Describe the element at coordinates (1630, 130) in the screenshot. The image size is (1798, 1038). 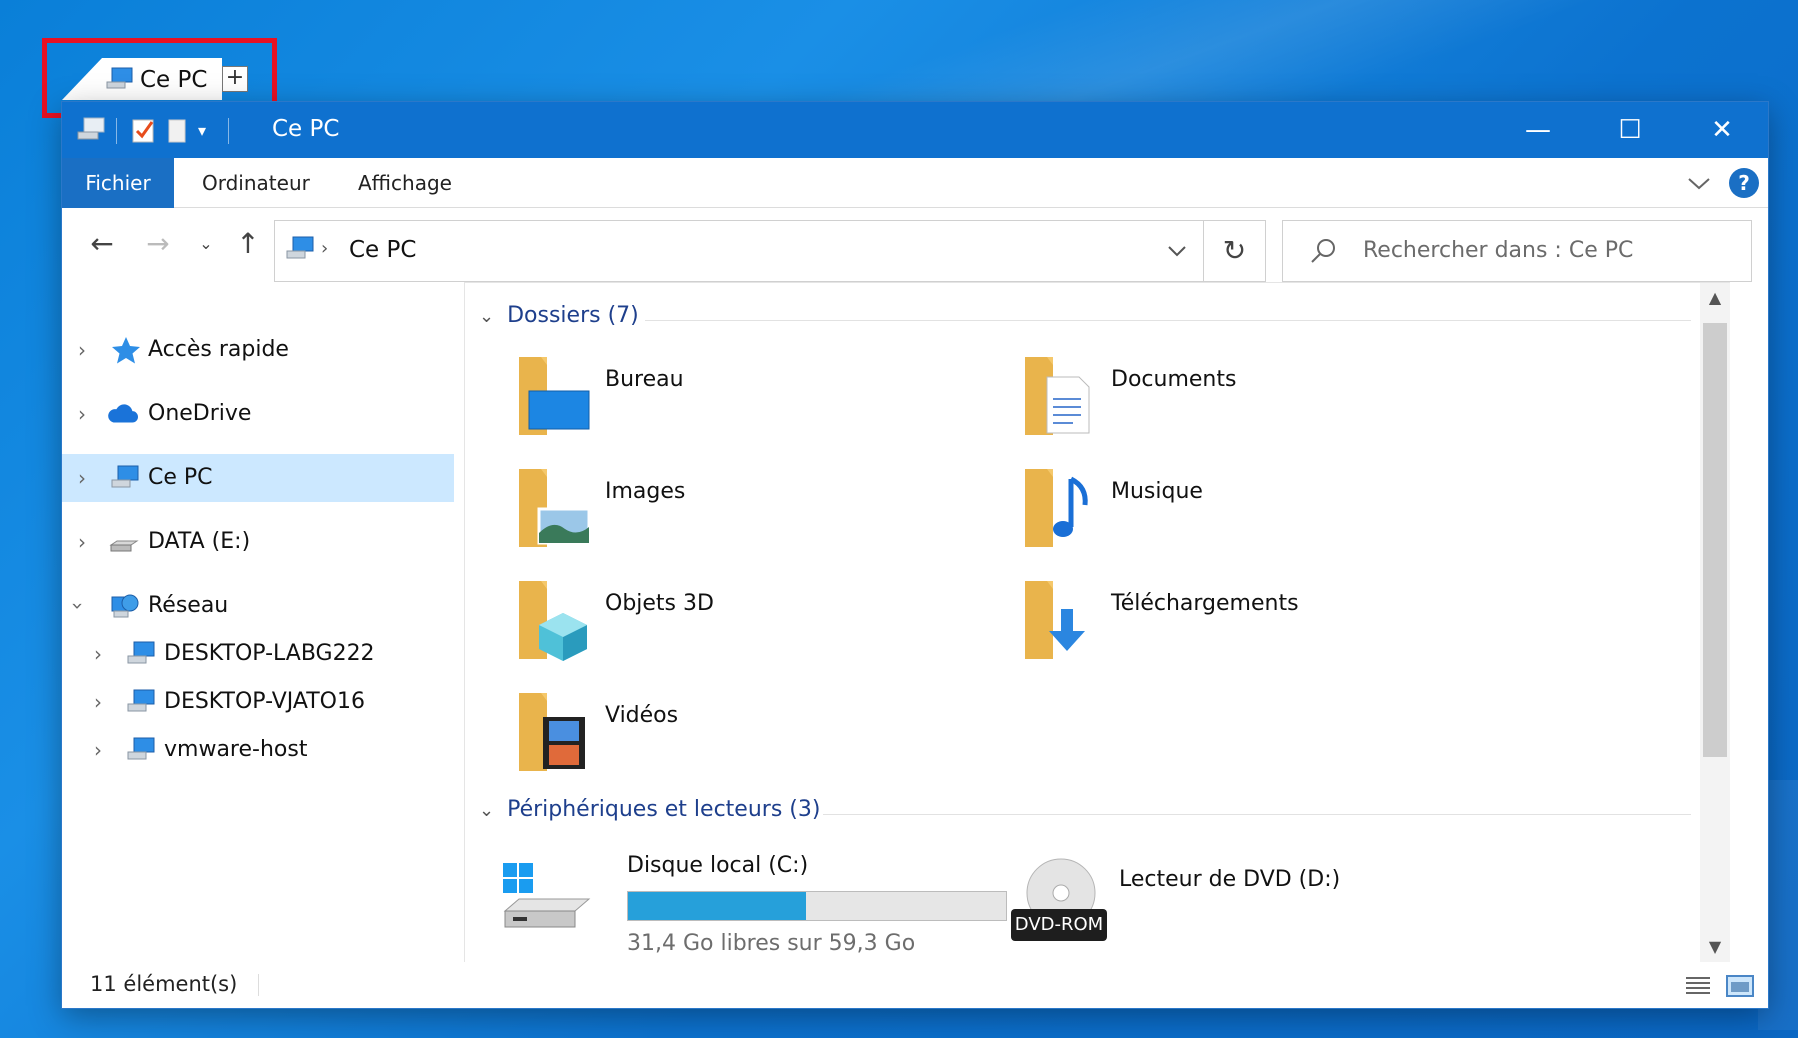
I see `maximize-button: ☐` at that location.